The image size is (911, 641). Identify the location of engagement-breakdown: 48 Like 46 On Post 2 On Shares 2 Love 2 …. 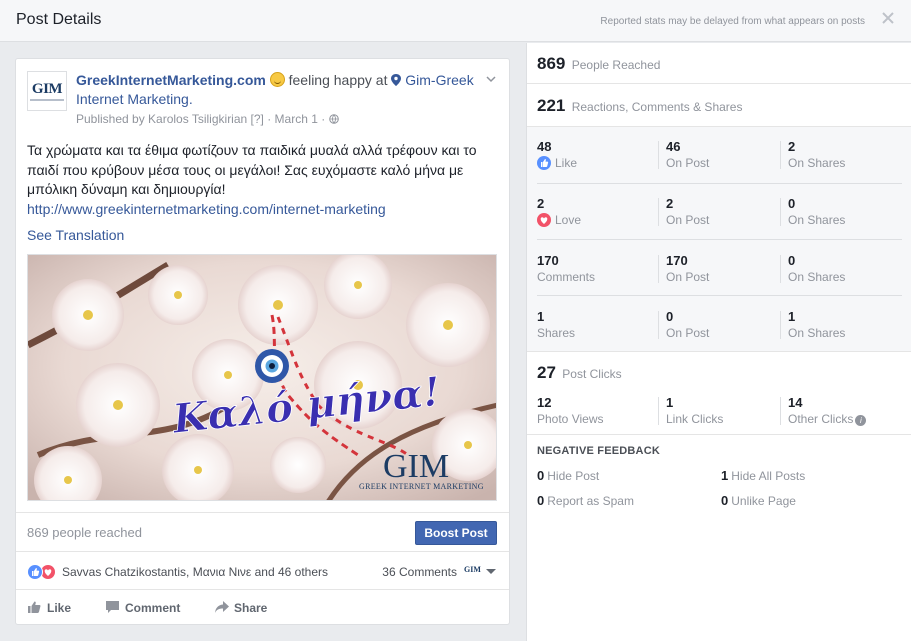
(719, 239).